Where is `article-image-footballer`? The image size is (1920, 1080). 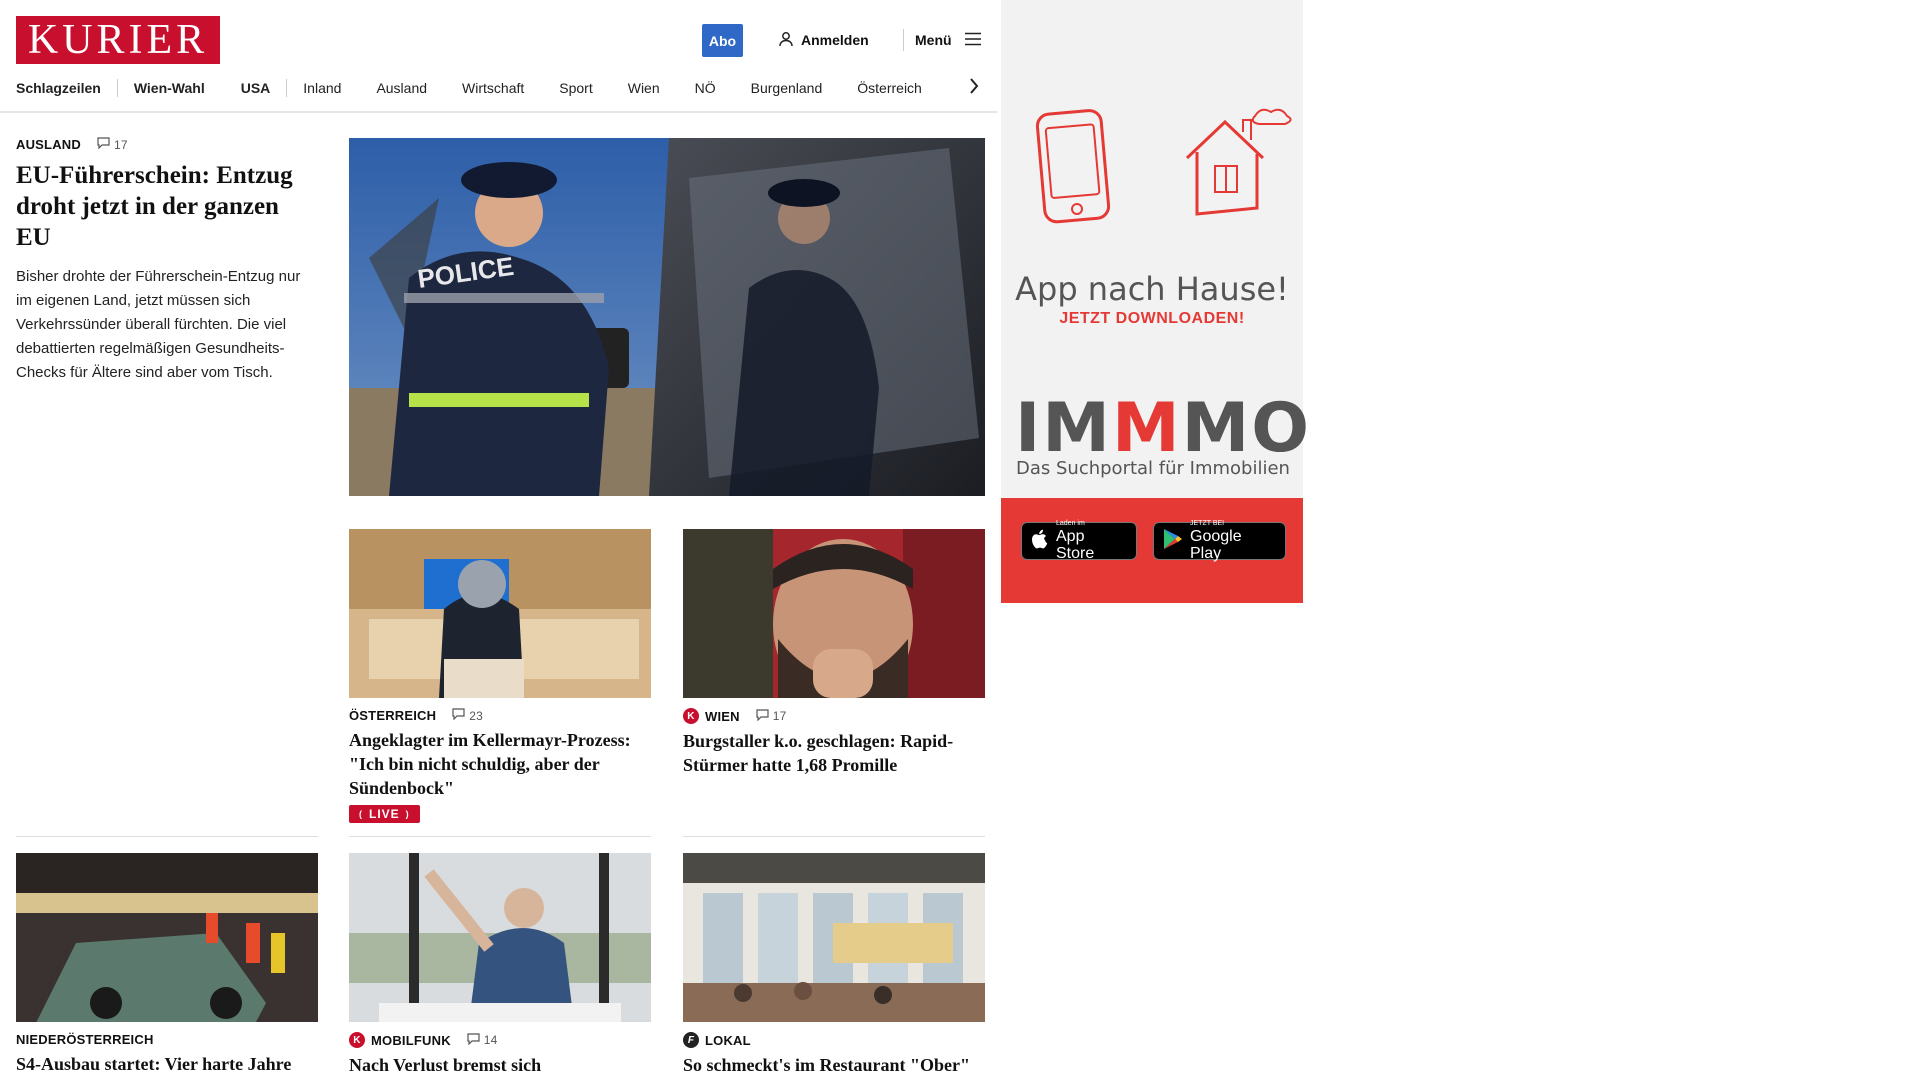
article-image-footballer is located at coordinates (834, 613).